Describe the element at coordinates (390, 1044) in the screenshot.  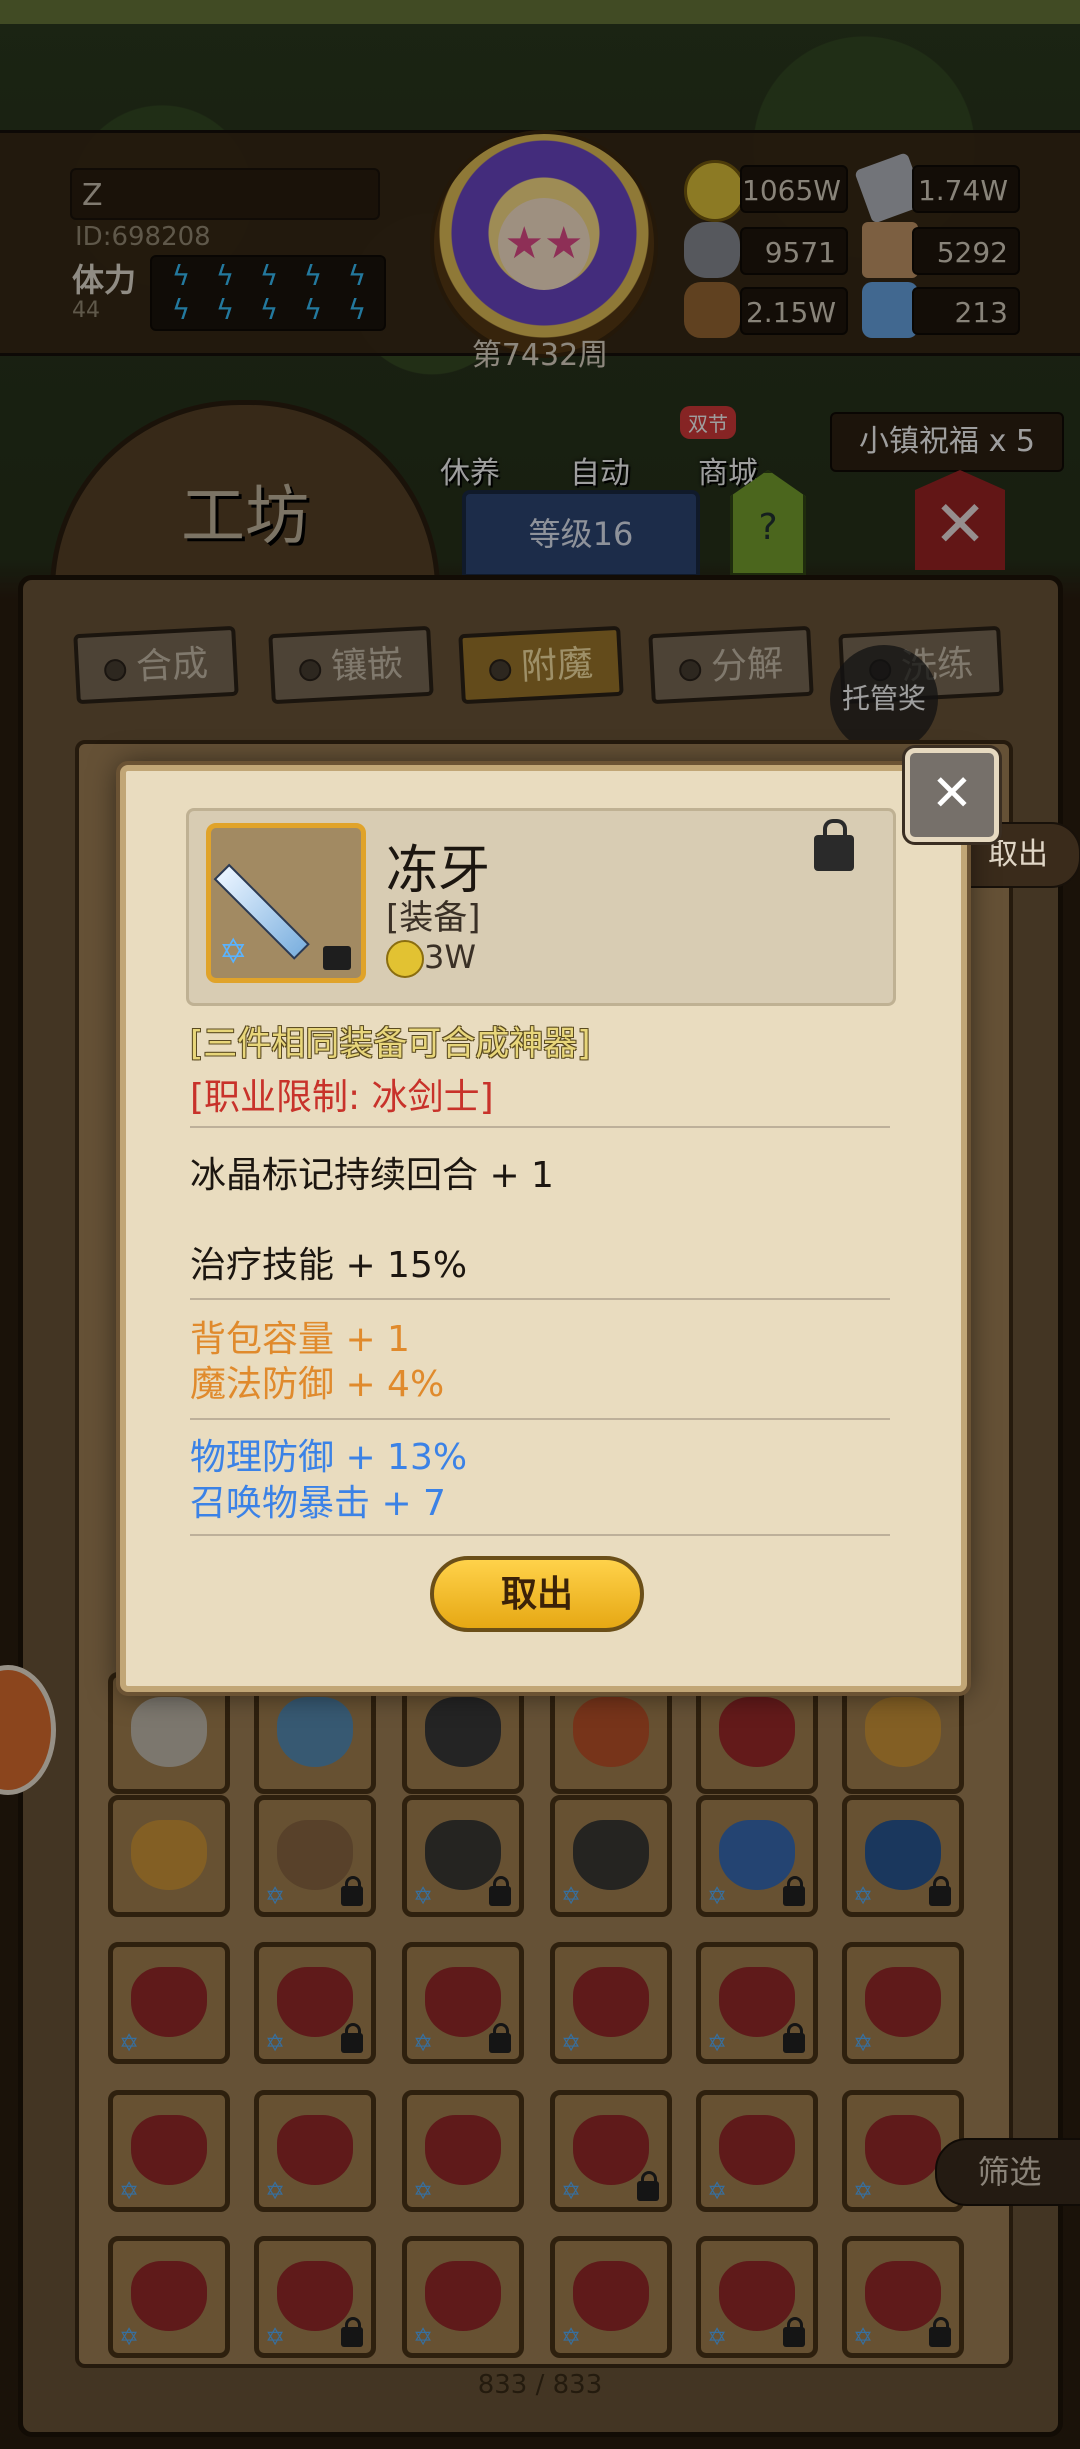
I see `artifact-hint: [三件相同装备可合成神器]` at that location.